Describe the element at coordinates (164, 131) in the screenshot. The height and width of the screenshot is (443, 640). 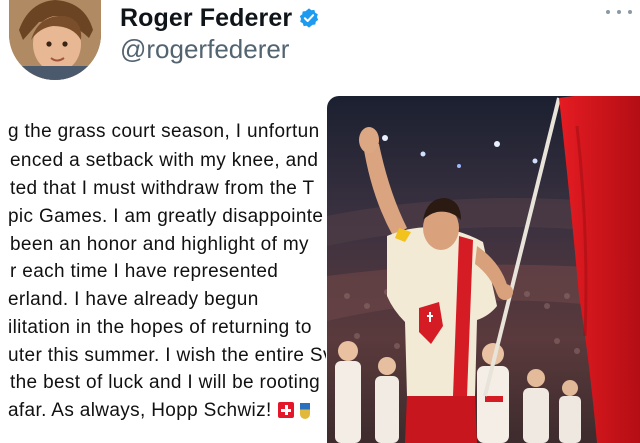
I see `tweet-line: g the grass court season, I unfortun` at that location.